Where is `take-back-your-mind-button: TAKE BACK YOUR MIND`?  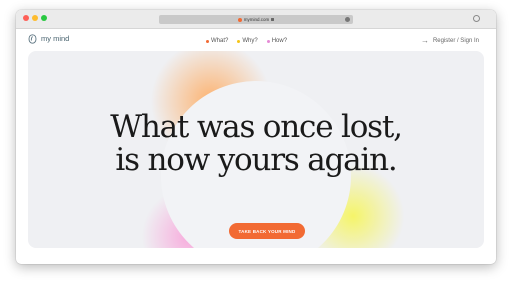
take-back-your-mind-button: TAKE BACK YOUR MIND is located at coordinates (267, 231).